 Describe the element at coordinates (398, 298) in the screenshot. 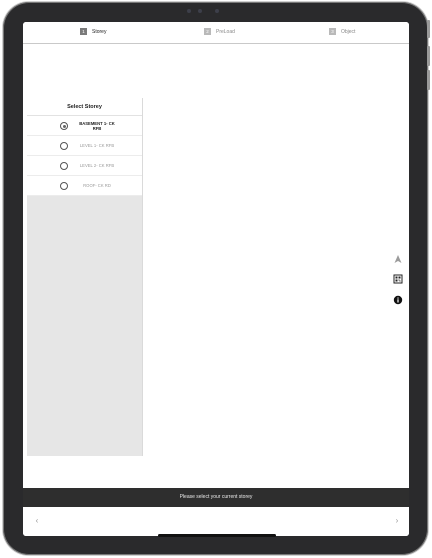

I see `info-icon` at that location.